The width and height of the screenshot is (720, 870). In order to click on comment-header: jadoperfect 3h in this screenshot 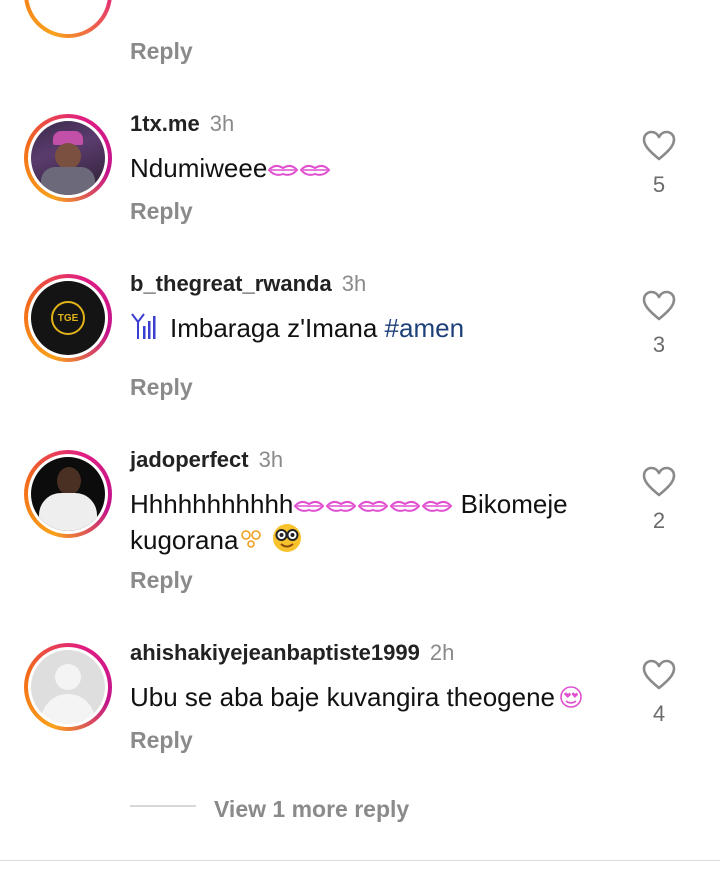, I will do `click(206, 460)`.